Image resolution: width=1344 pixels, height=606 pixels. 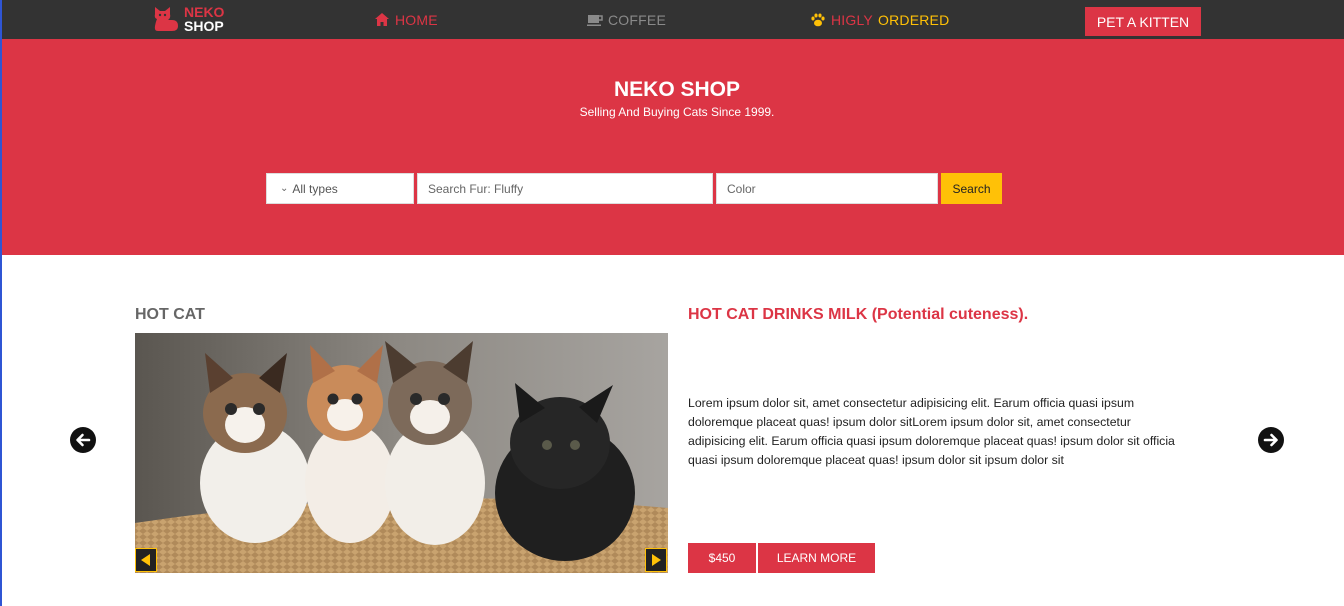 What do you see at coordinates (722, 558) in the screenshot?
I see `price-button: $450` at bounding box center [722, 558].